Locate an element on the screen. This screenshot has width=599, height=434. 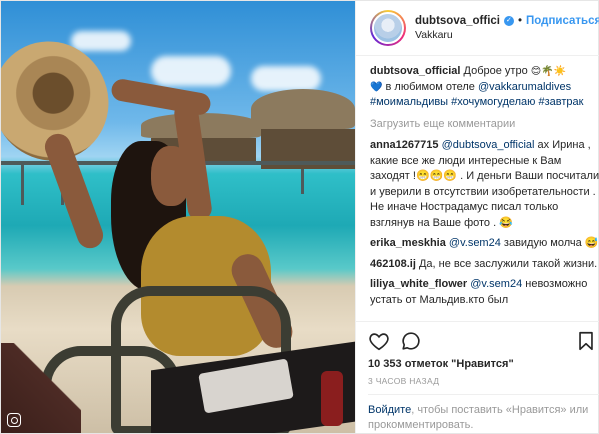
comment-icon is located at coordinates (411, 341).